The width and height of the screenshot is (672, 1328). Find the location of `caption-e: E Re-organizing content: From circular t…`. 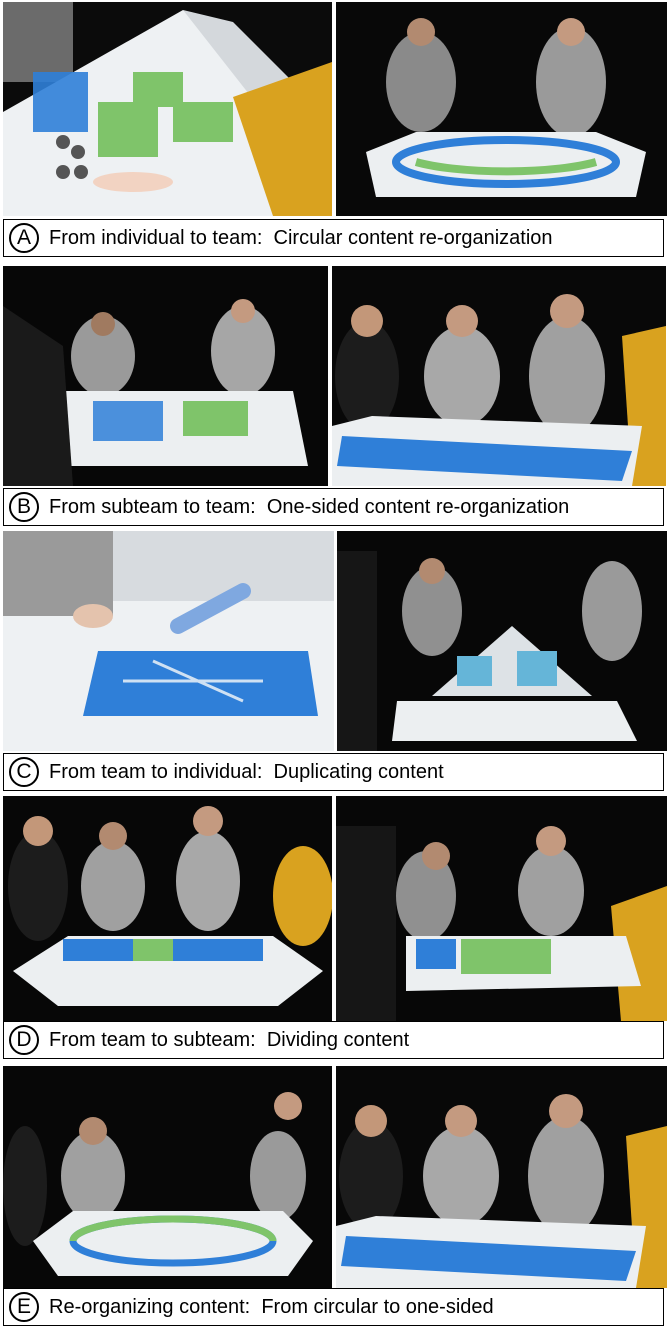

caption-e: E Re-organizing content: From circular t… is located at coordinates (333, 1307).